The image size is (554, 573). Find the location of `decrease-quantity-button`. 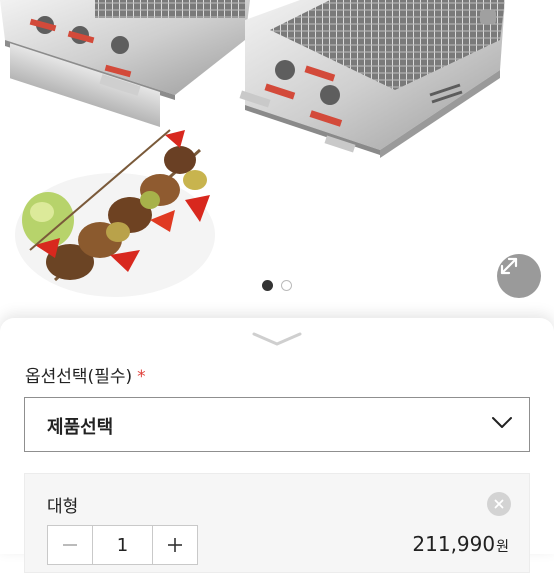

decrease-quantity-button is located at coordinates (70, 545).